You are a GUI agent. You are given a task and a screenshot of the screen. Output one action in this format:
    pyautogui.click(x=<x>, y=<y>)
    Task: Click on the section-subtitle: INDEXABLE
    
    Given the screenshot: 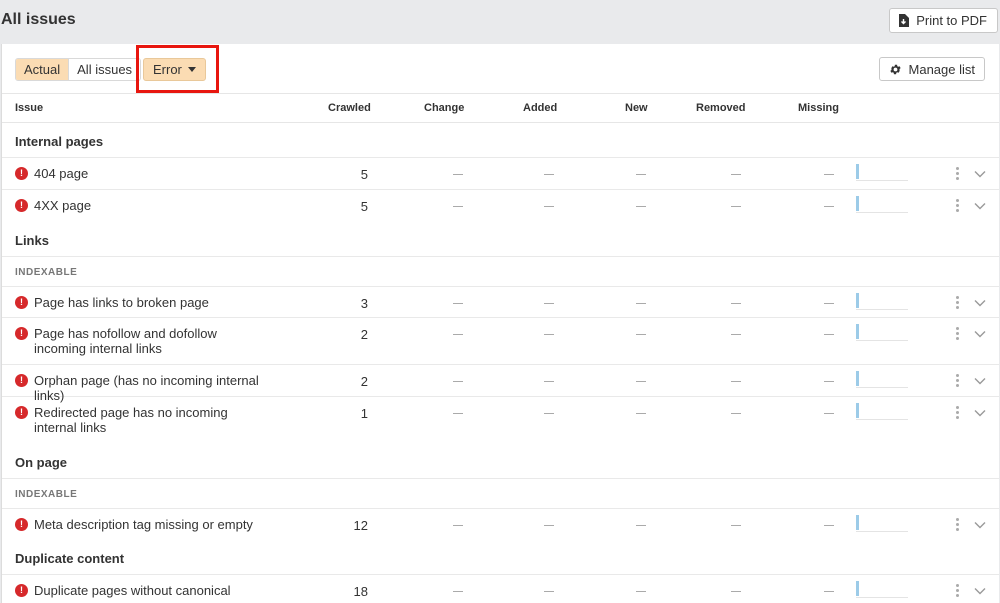 What is the action you would take?
    pyautogui.click(x=46, y=272)
    